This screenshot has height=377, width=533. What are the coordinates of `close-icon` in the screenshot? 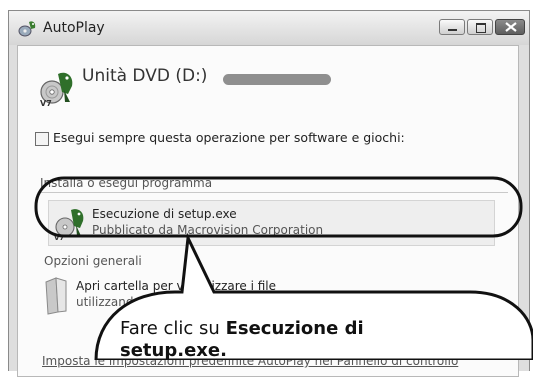 It's located at (511, 27).